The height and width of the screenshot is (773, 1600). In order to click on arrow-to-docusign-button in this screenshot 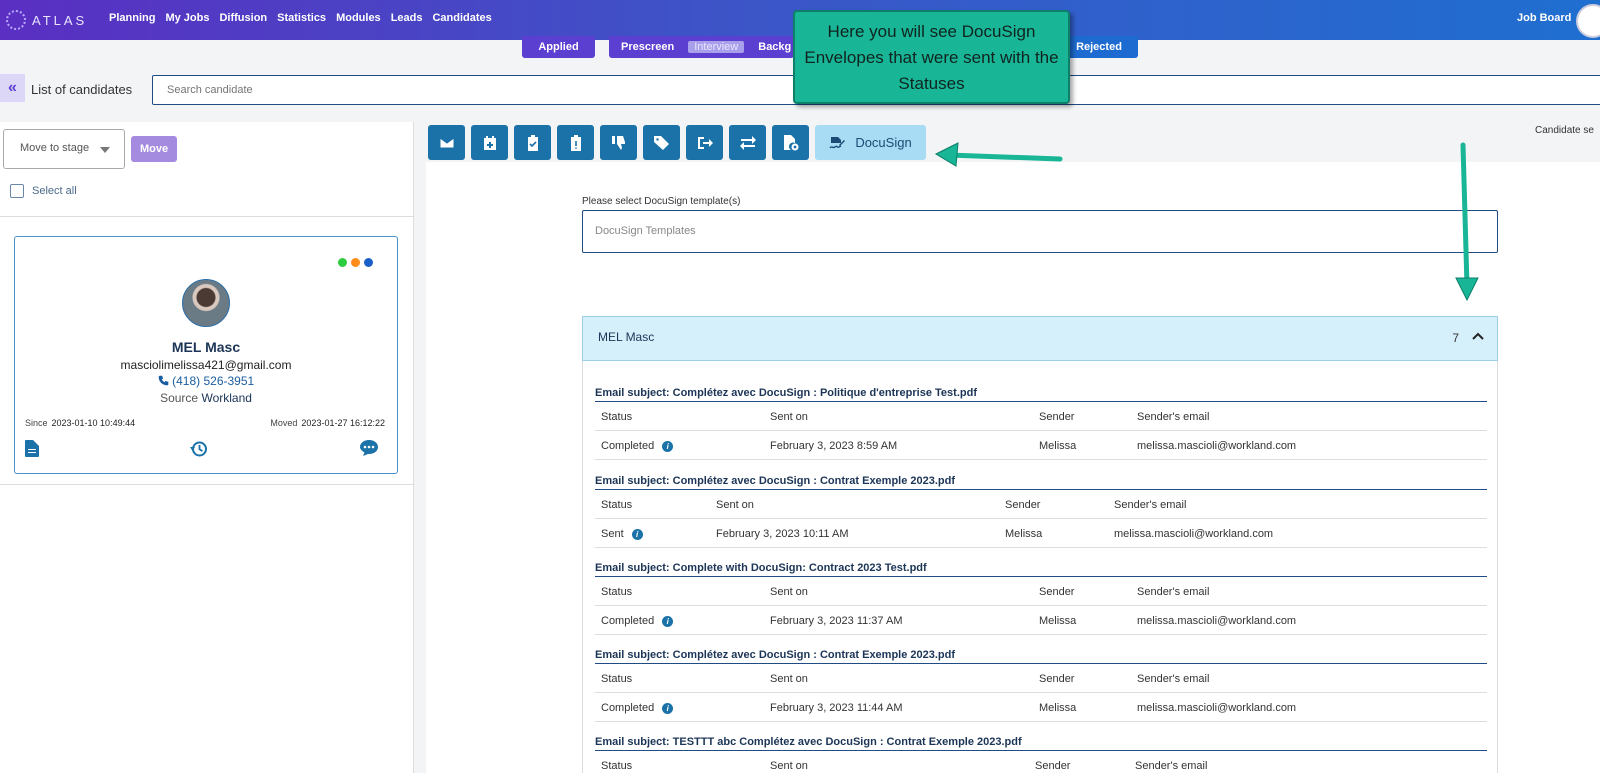, I will do `click(998, 154)`.